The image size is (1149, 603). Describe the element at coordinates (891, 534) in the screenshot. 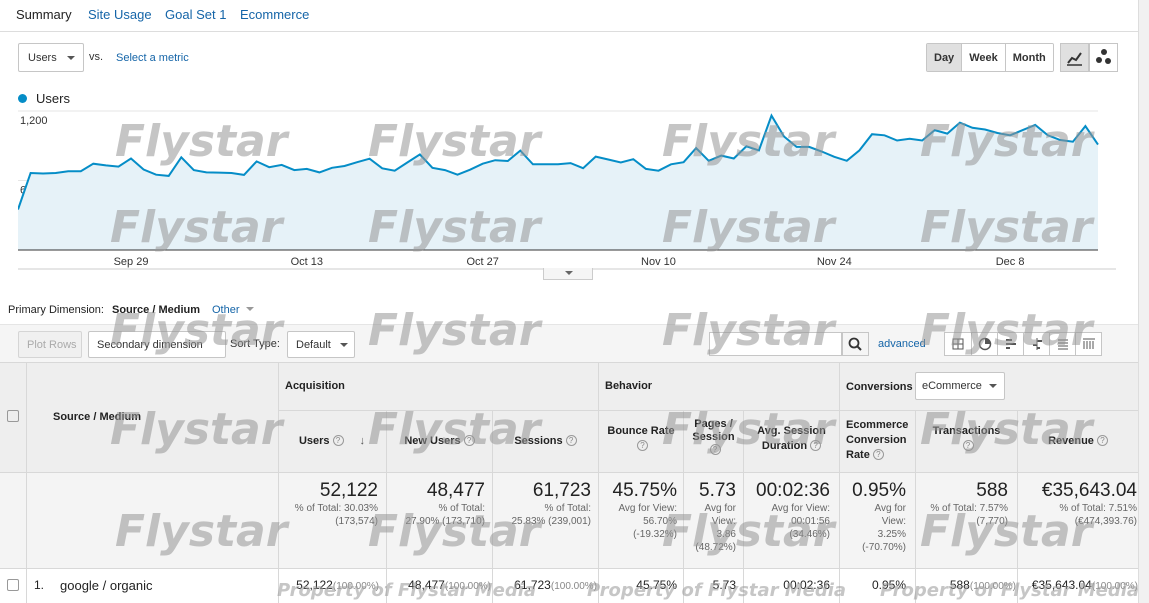

I see `total-conversion-avg: 3.25%` at that location.